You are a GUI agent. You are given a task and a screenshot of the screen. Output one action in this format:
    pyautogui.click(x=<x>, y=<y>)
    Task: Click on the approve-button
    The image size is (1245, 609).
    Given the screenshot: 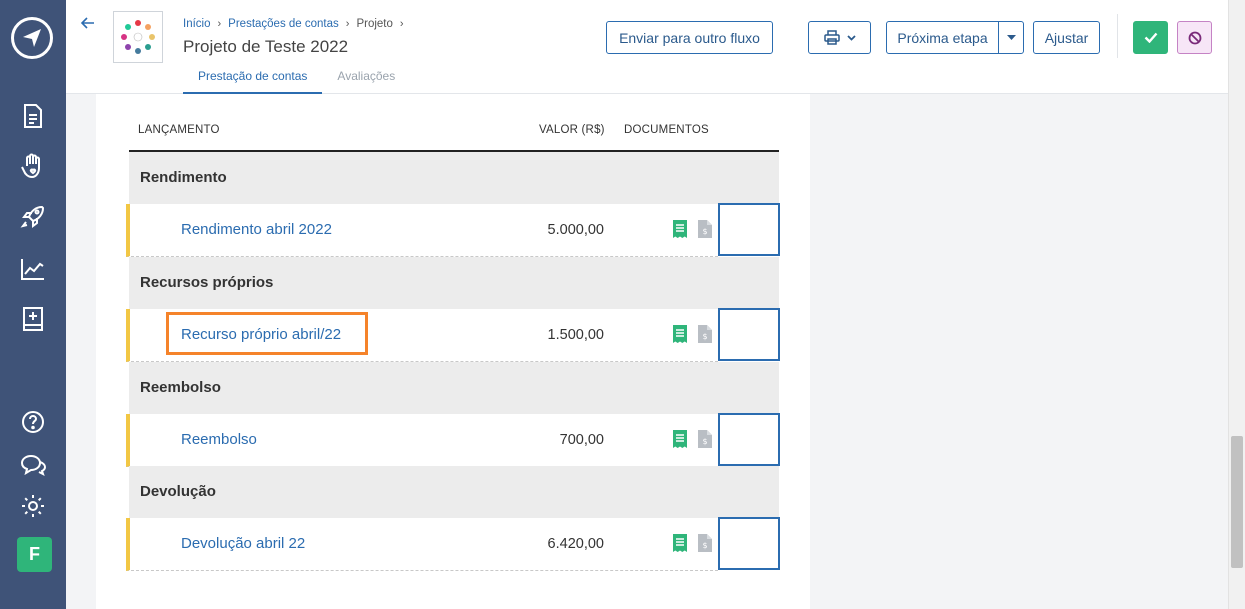 What is the action you would take?
    pyautogui.click(x=1150, y=37)
    